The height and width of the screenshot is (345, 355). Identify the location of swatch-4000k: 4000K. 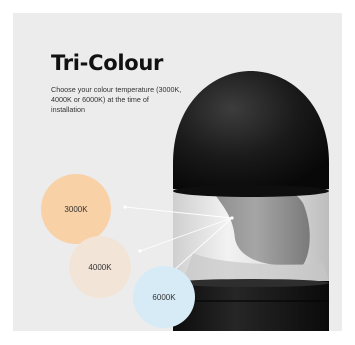
(100, 267).